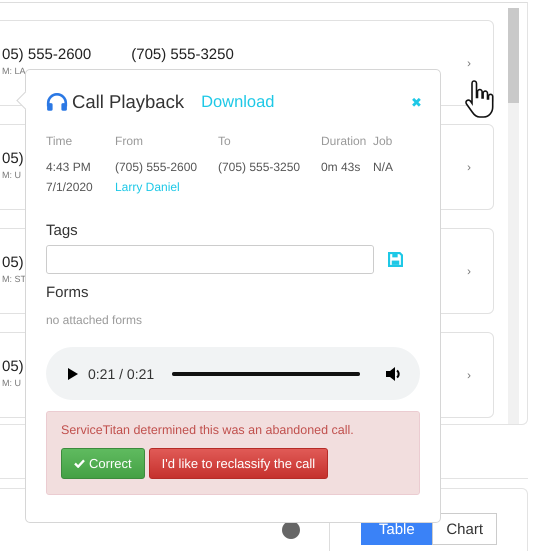 The height and width of the screenshot is (551, 543). I want to click on play-icon, so click(73, 374).